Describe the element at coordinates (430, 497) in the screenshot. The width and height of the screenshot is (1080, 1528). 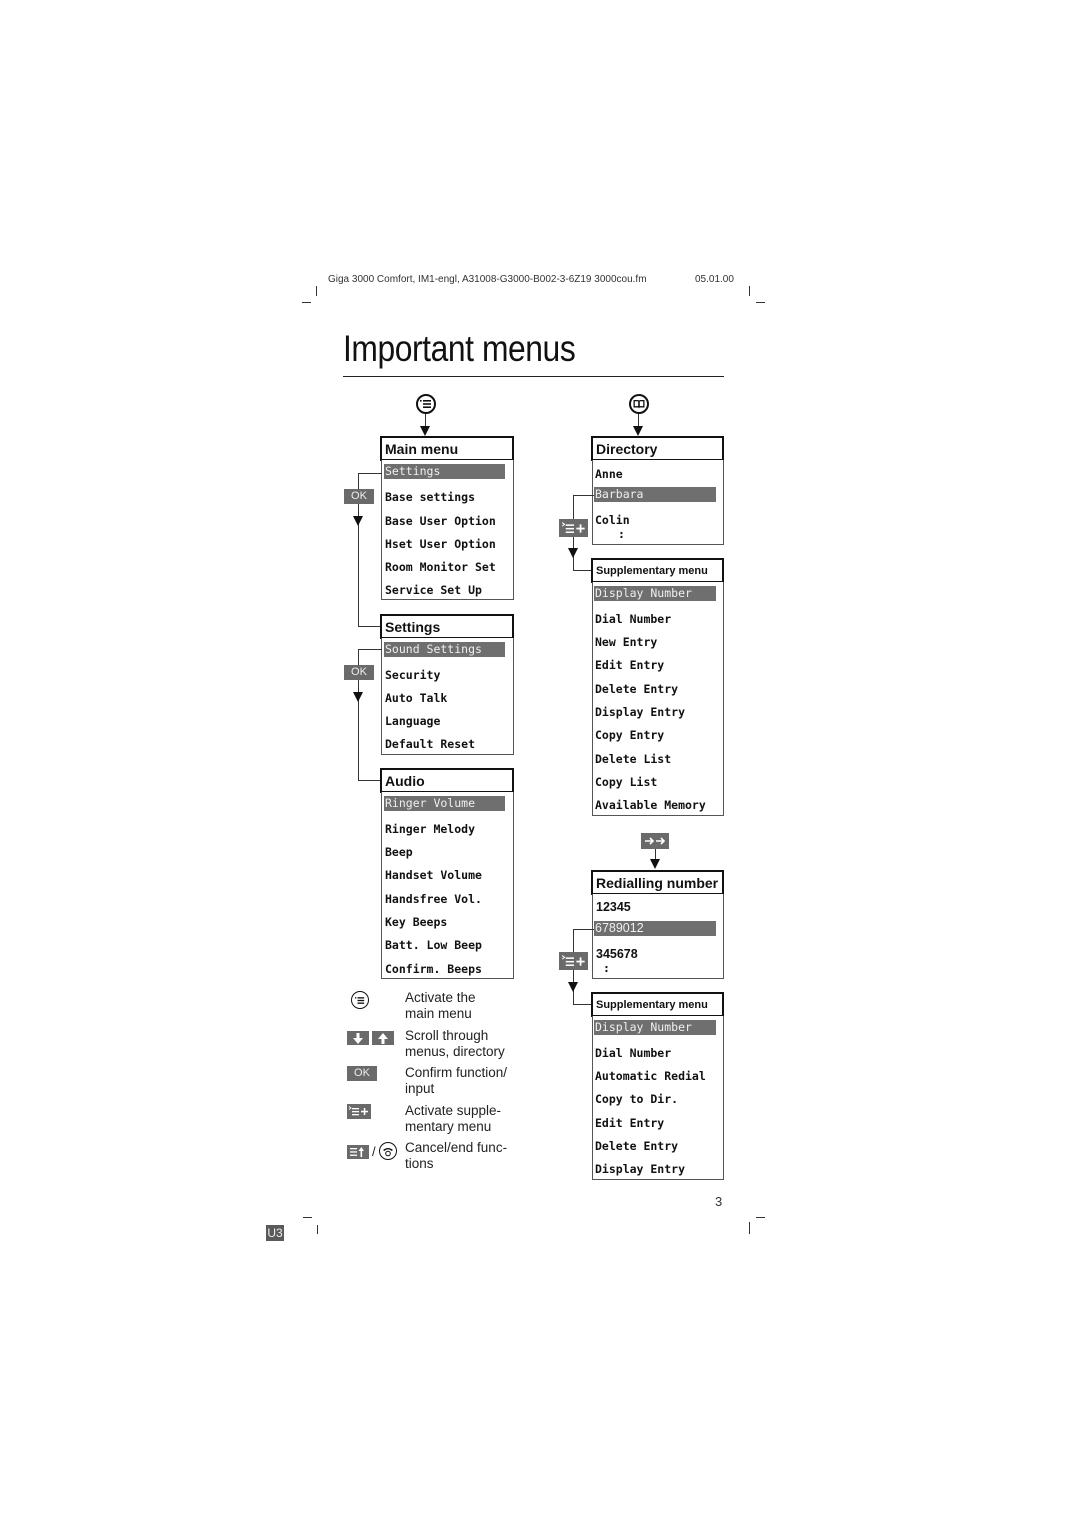
I see `main-menu-item: Base settings` at that location.